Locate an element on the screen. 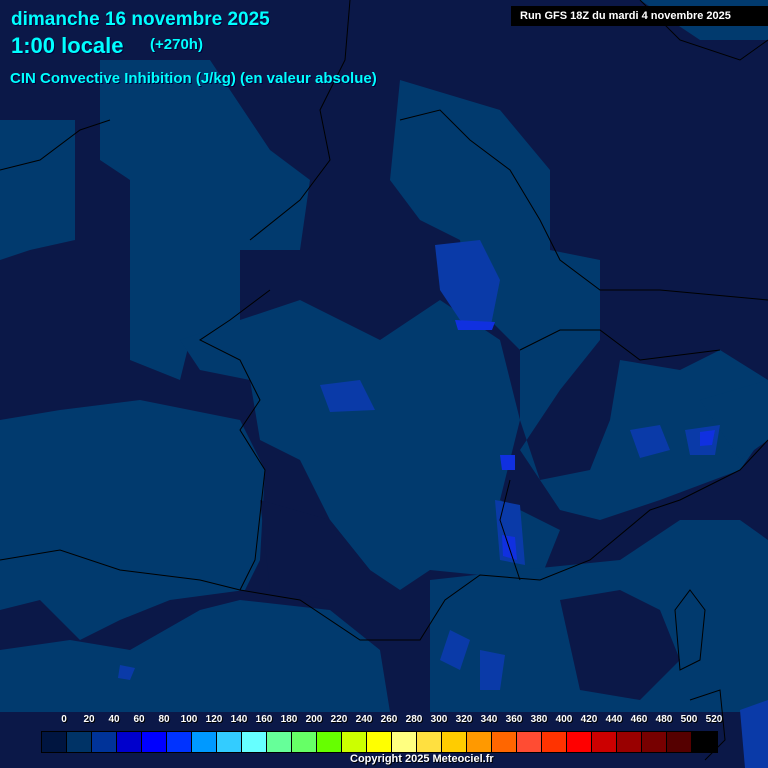 The width and height of the screenshot is (768, 768). legend-label: 480 is located at coordinates (664, 719).